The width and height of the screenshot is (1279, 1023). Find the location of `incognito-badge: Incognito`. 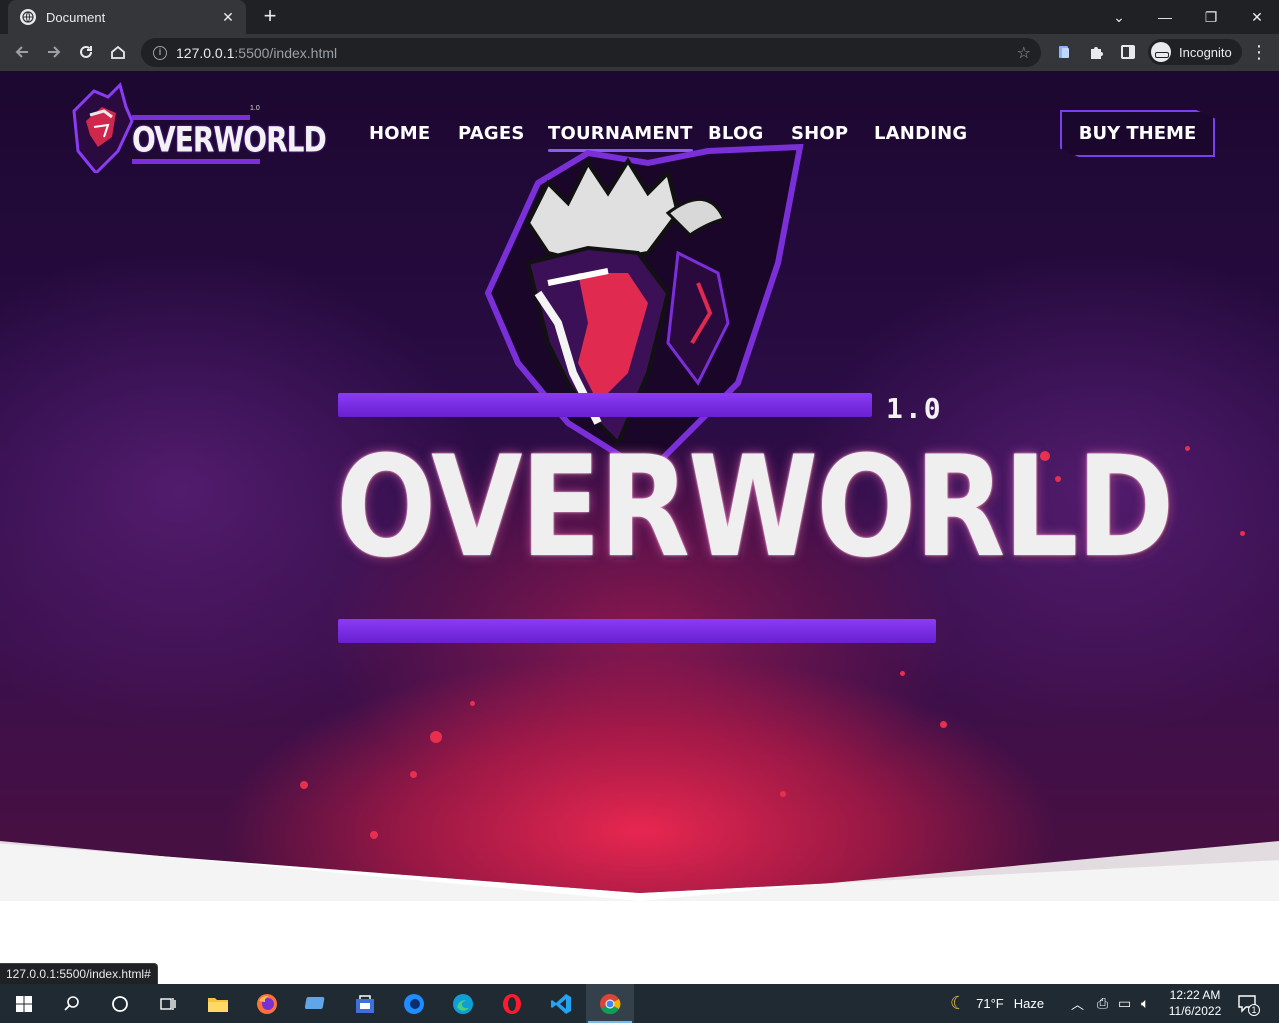

incognito-badge: Incognito is located at coordinates (1195, 52).